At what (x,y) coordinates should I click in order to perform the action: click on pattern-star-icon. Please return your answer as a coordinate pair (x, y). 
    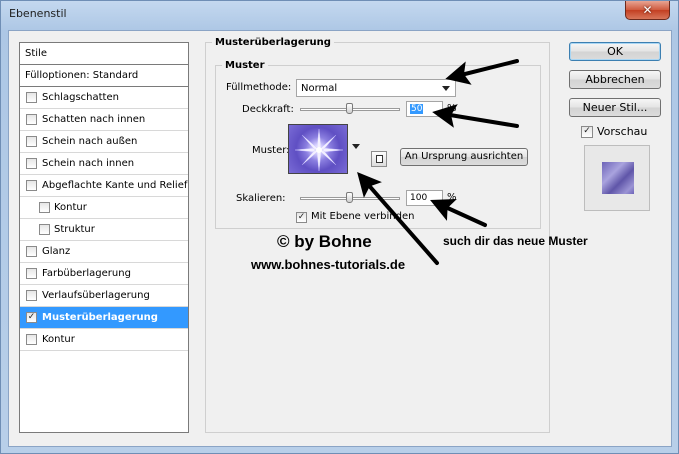
    Looking at the image, I should click on (319, 150).